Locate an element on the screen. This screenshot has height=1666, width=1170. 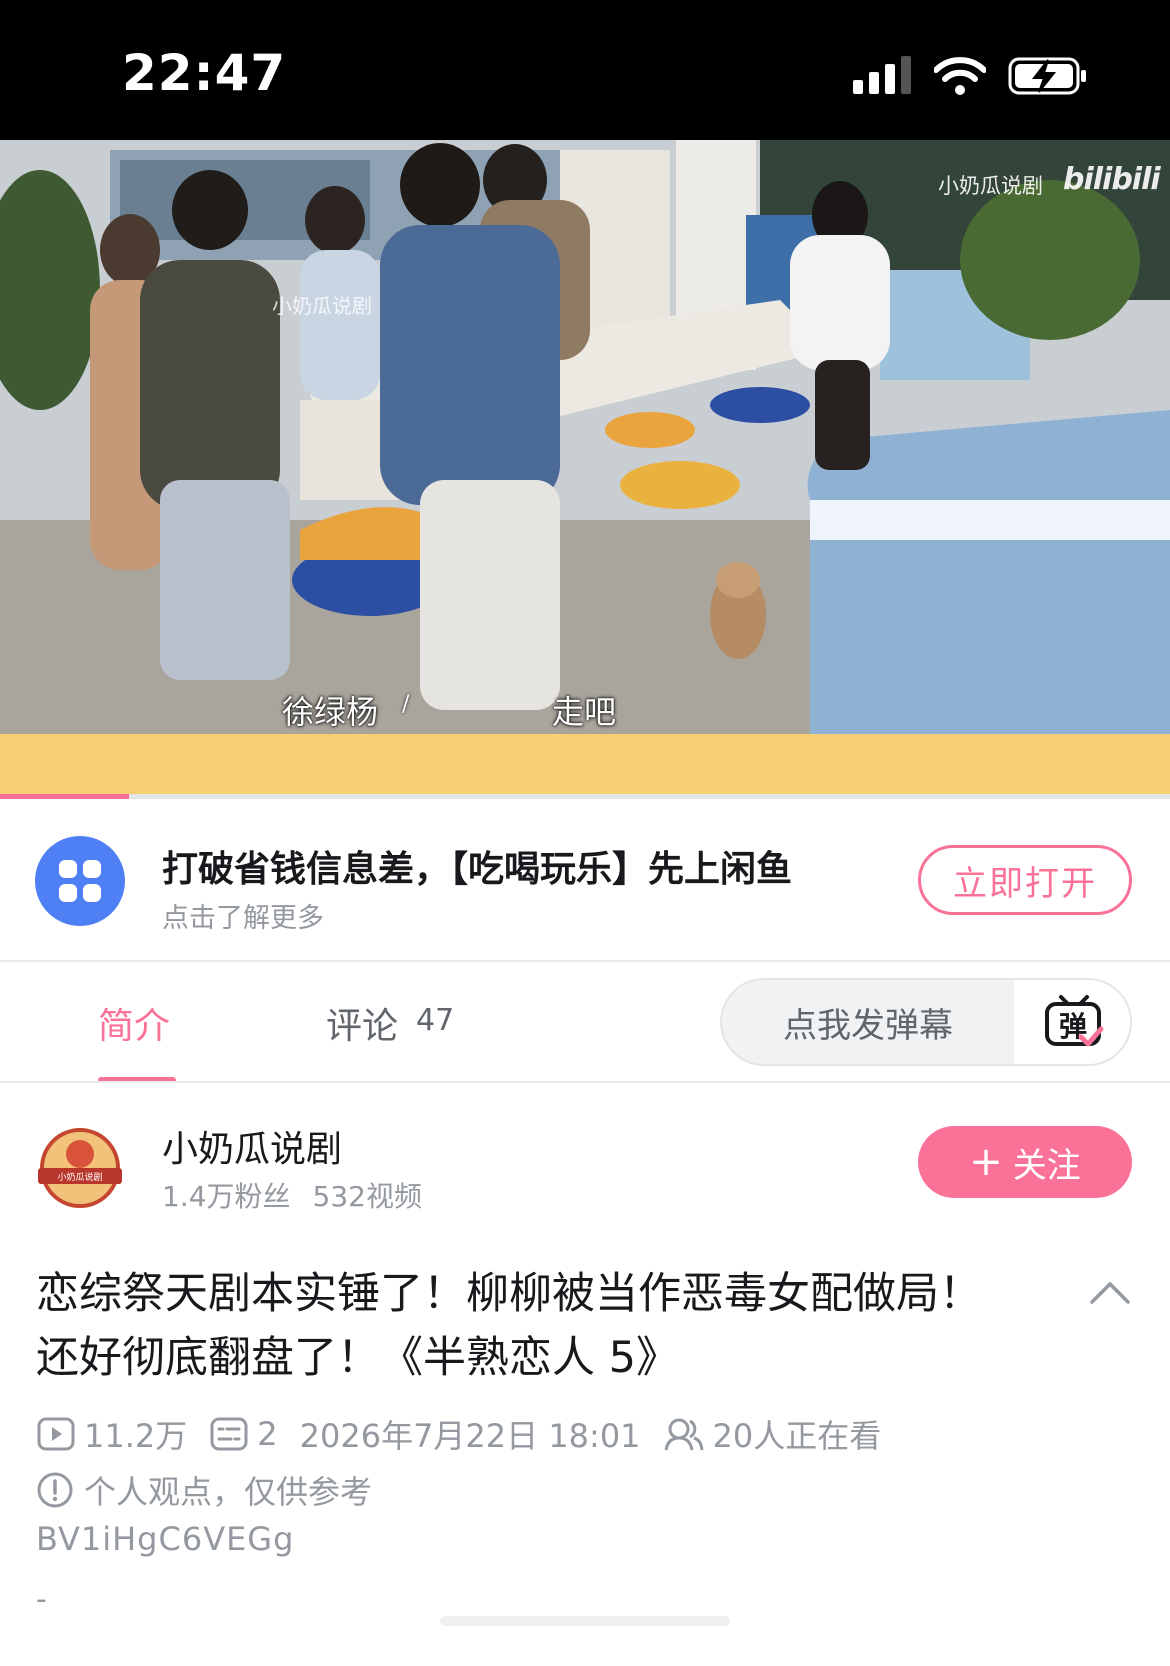
home-indicator is located at coordinates (585, 1621).